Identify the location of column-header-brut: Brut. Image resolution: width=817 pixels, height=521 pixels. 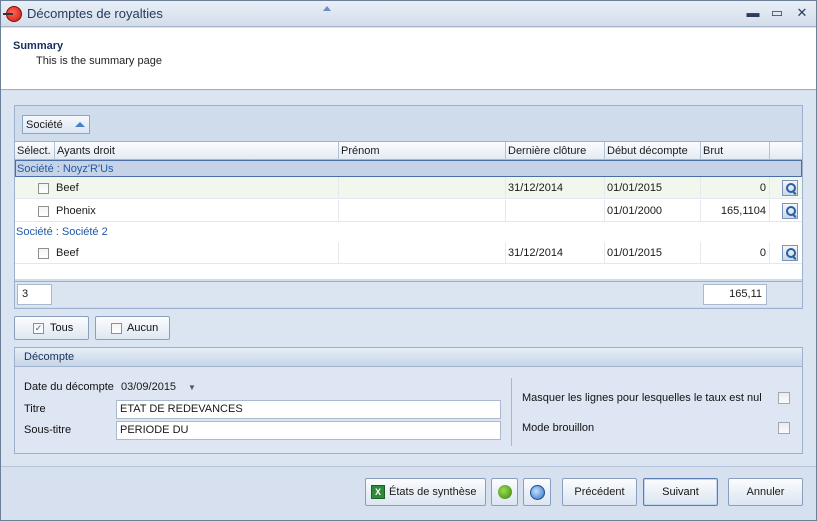
(735, 151).